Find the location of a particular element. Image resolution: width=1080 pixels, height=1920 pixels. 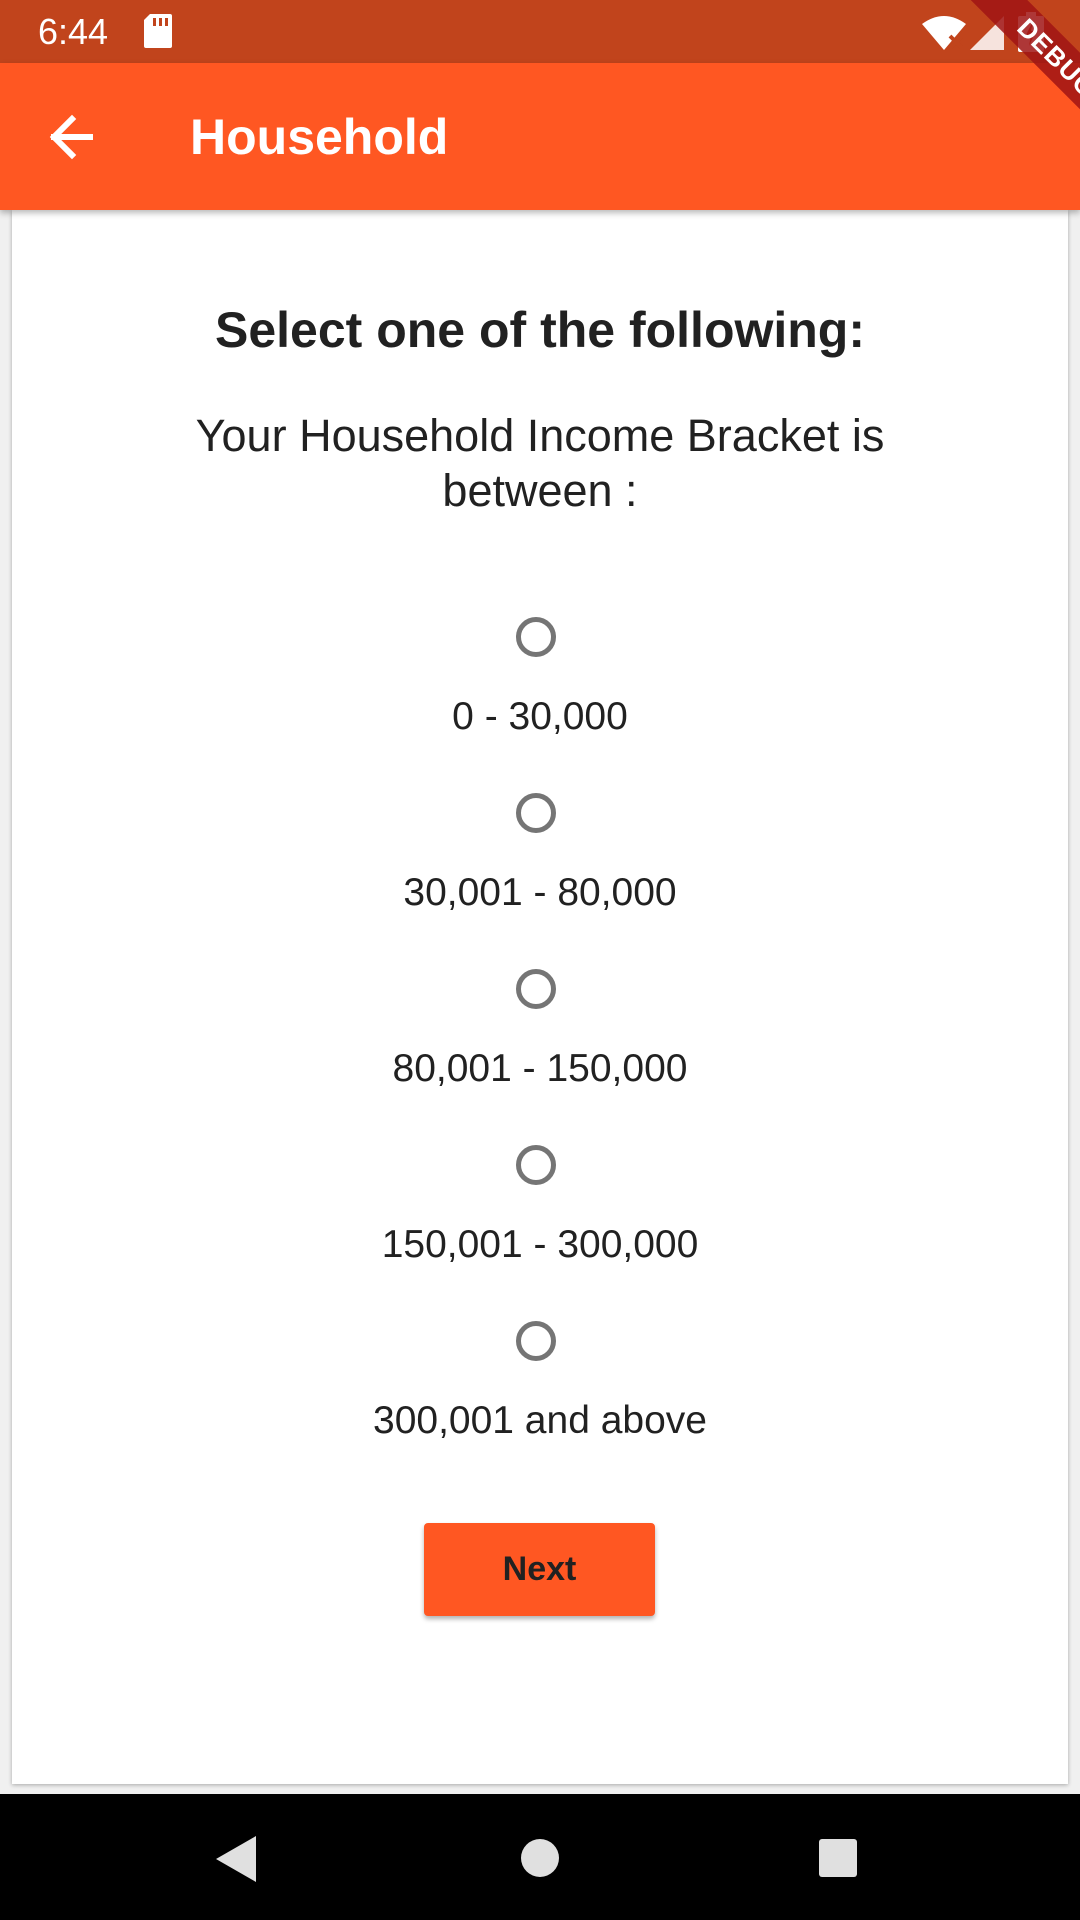

app-bar: Household is located at coordinates (540, 136).